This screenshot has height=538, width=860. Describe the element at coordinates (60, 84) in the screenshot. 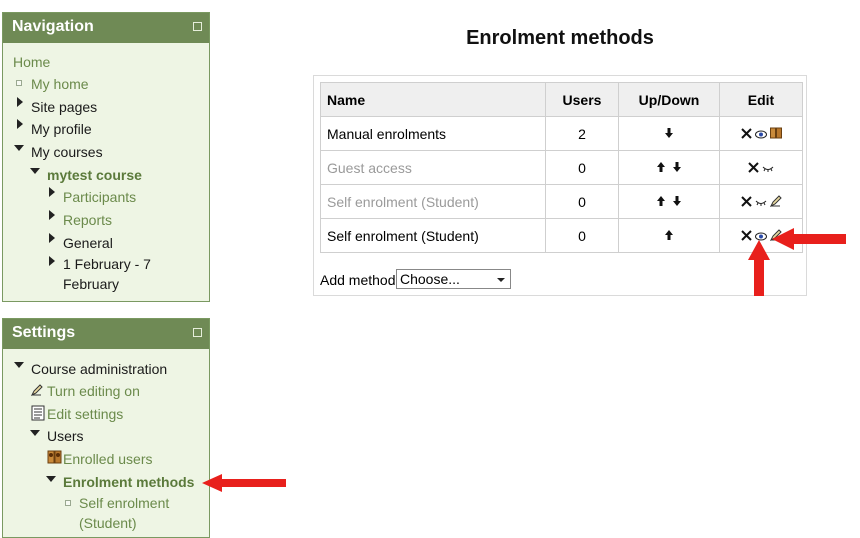

I see `nav-my-home: My home` at that location.